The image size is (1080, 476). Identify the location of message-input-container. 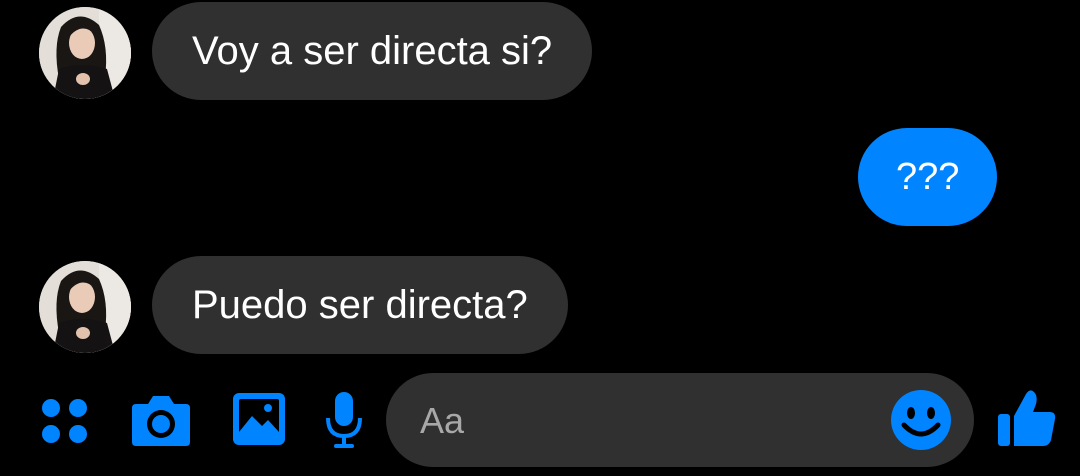
(680, 421).